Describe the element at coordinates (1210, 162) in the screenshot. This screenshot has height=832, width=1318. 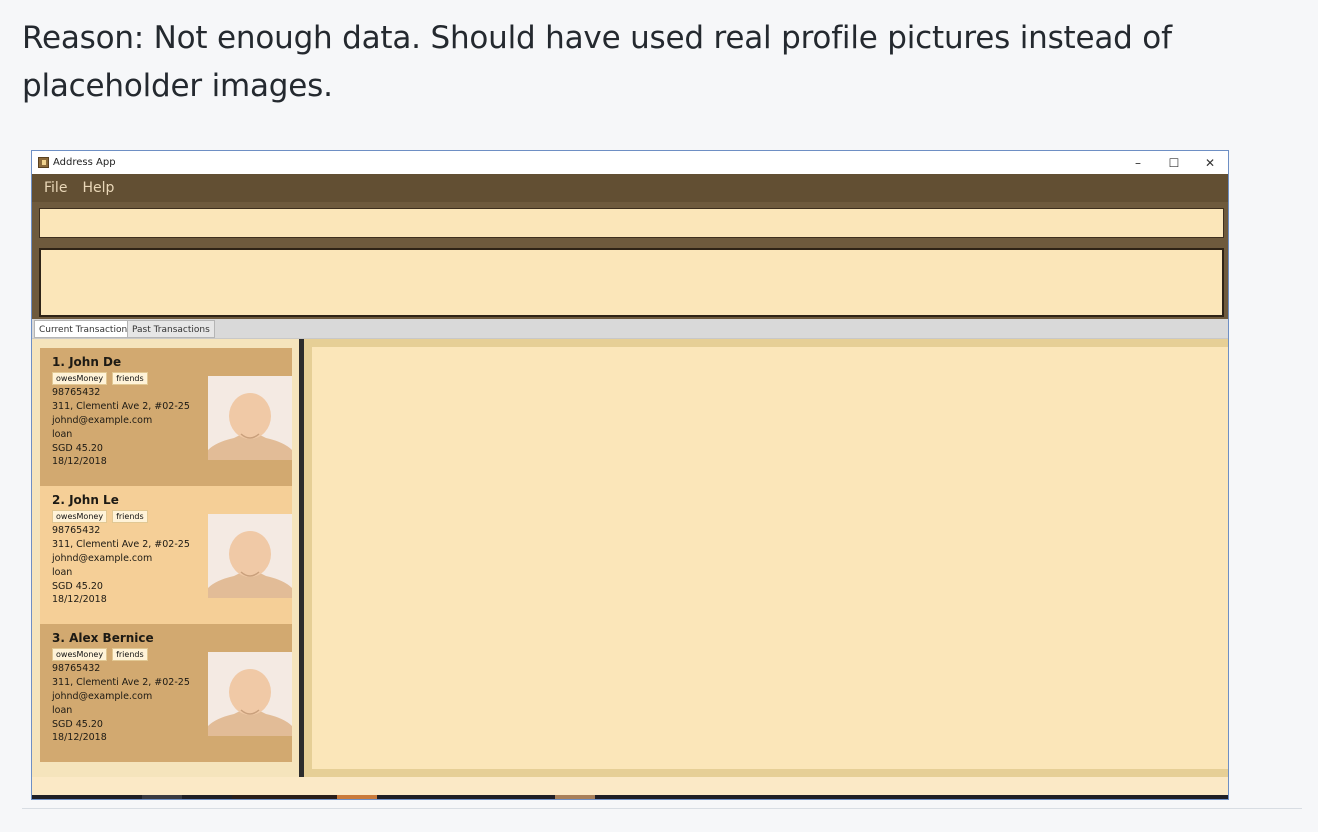
I see `close-button: ✕` at that location.